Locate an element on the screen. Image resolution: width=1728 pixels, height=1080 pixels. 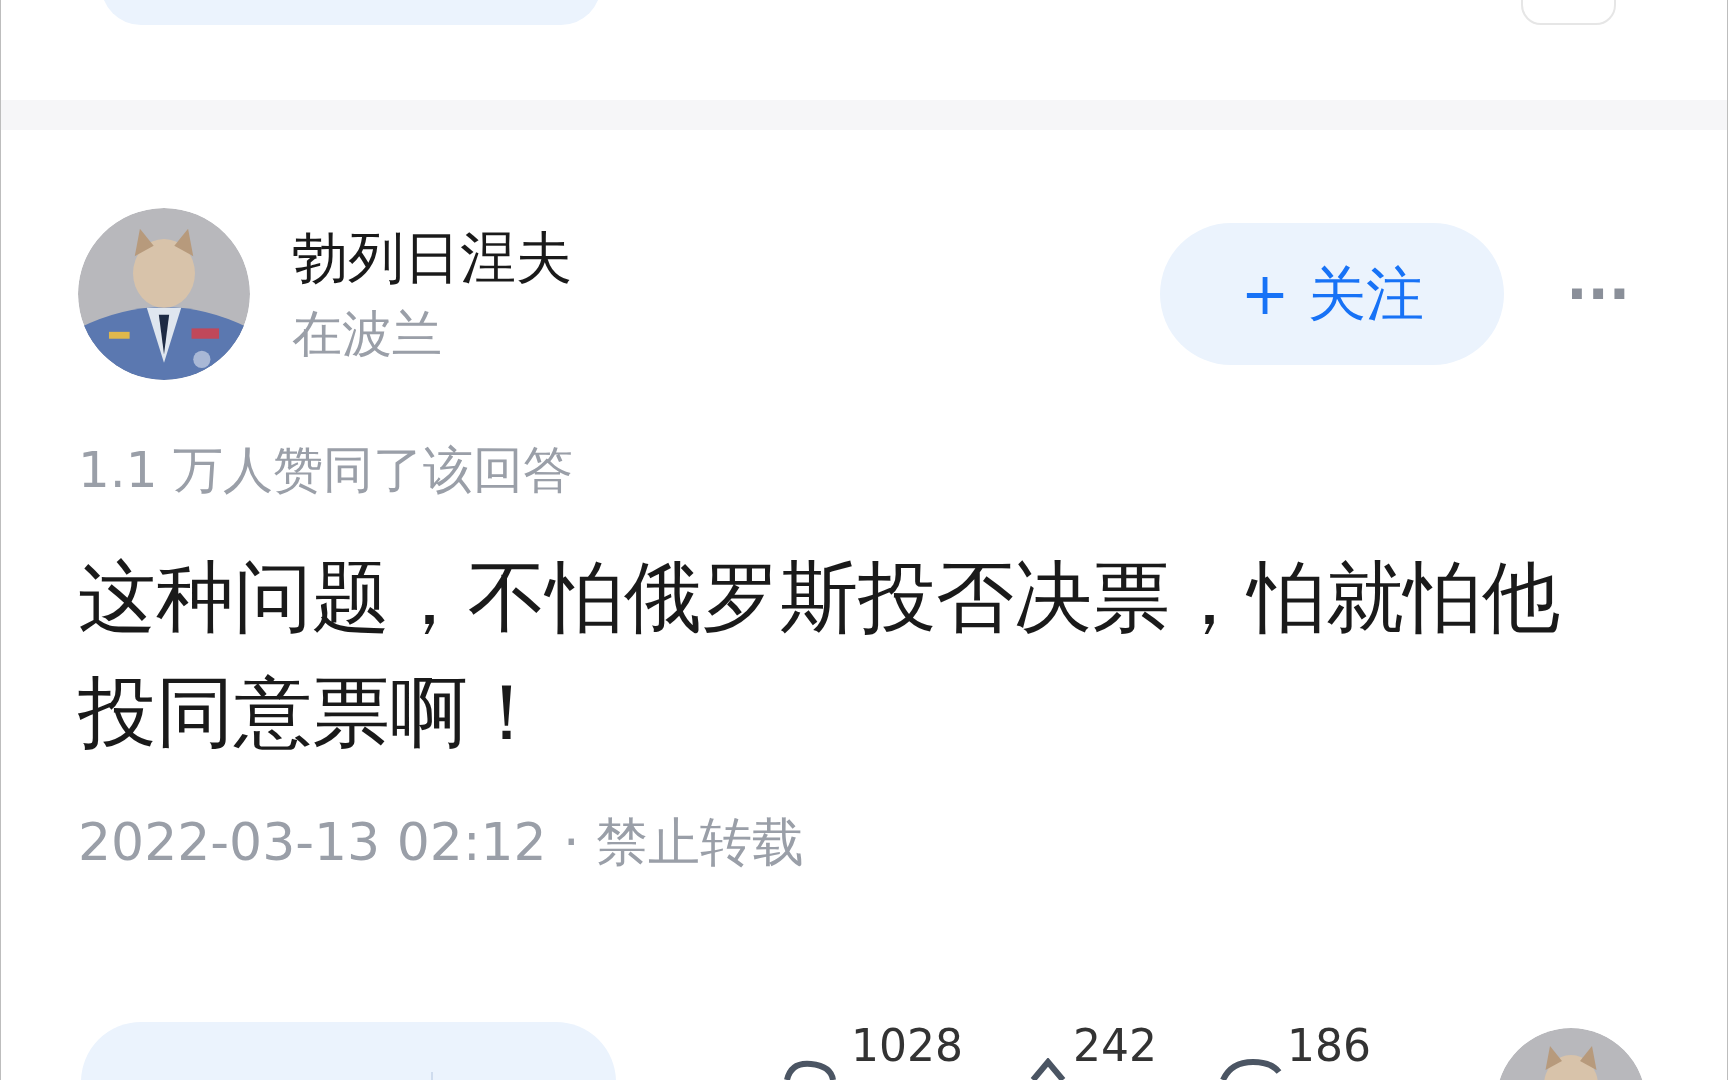
author-name: 勃列日涅夫 is located at coordinates (432, 258).